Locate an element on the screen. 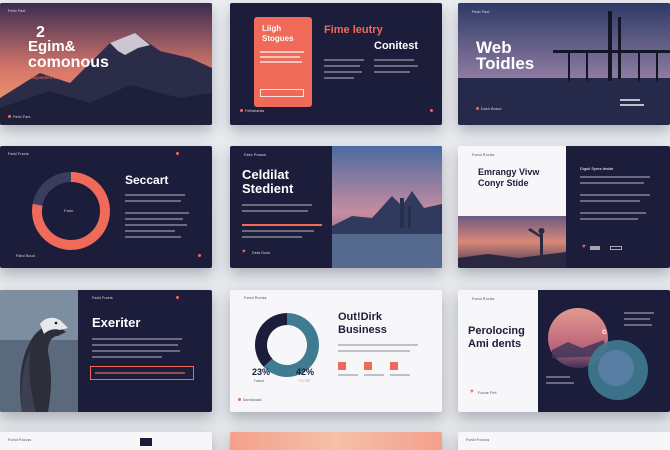 The width and height of the screenshot is (670, 450). slide-title: Seccart is located at coordinates (147, 180).